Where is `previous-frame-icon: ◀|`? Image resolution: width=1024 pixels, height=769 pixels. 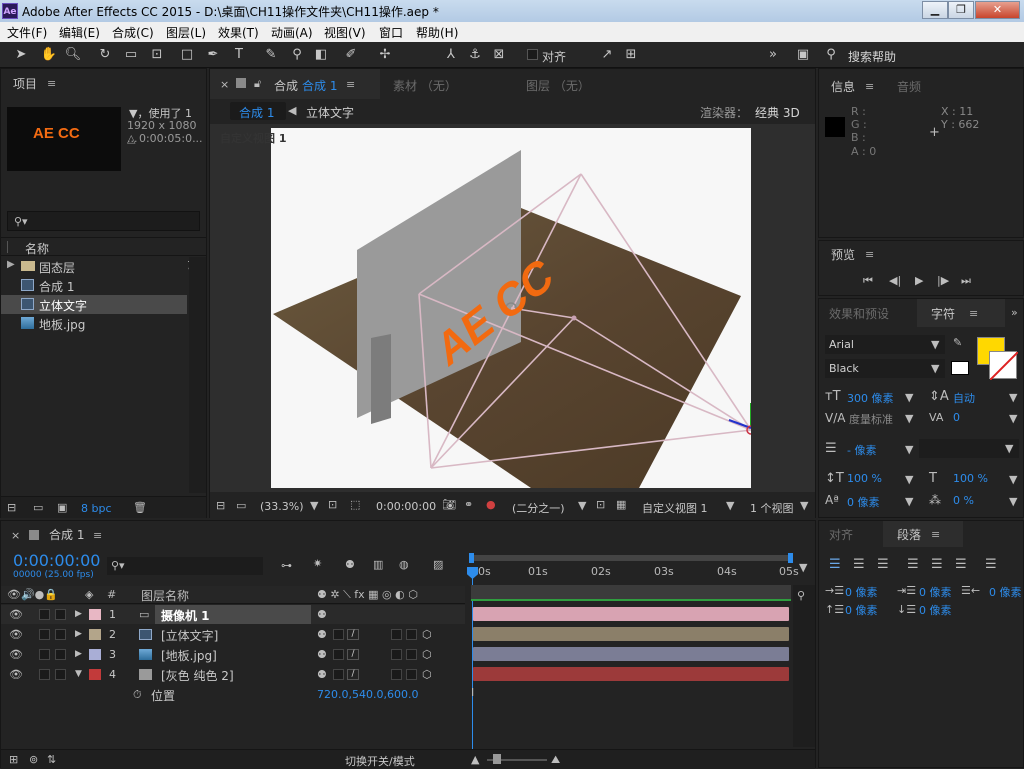 previous-frame-icon: ◀| is located at coordinates (895, 280).